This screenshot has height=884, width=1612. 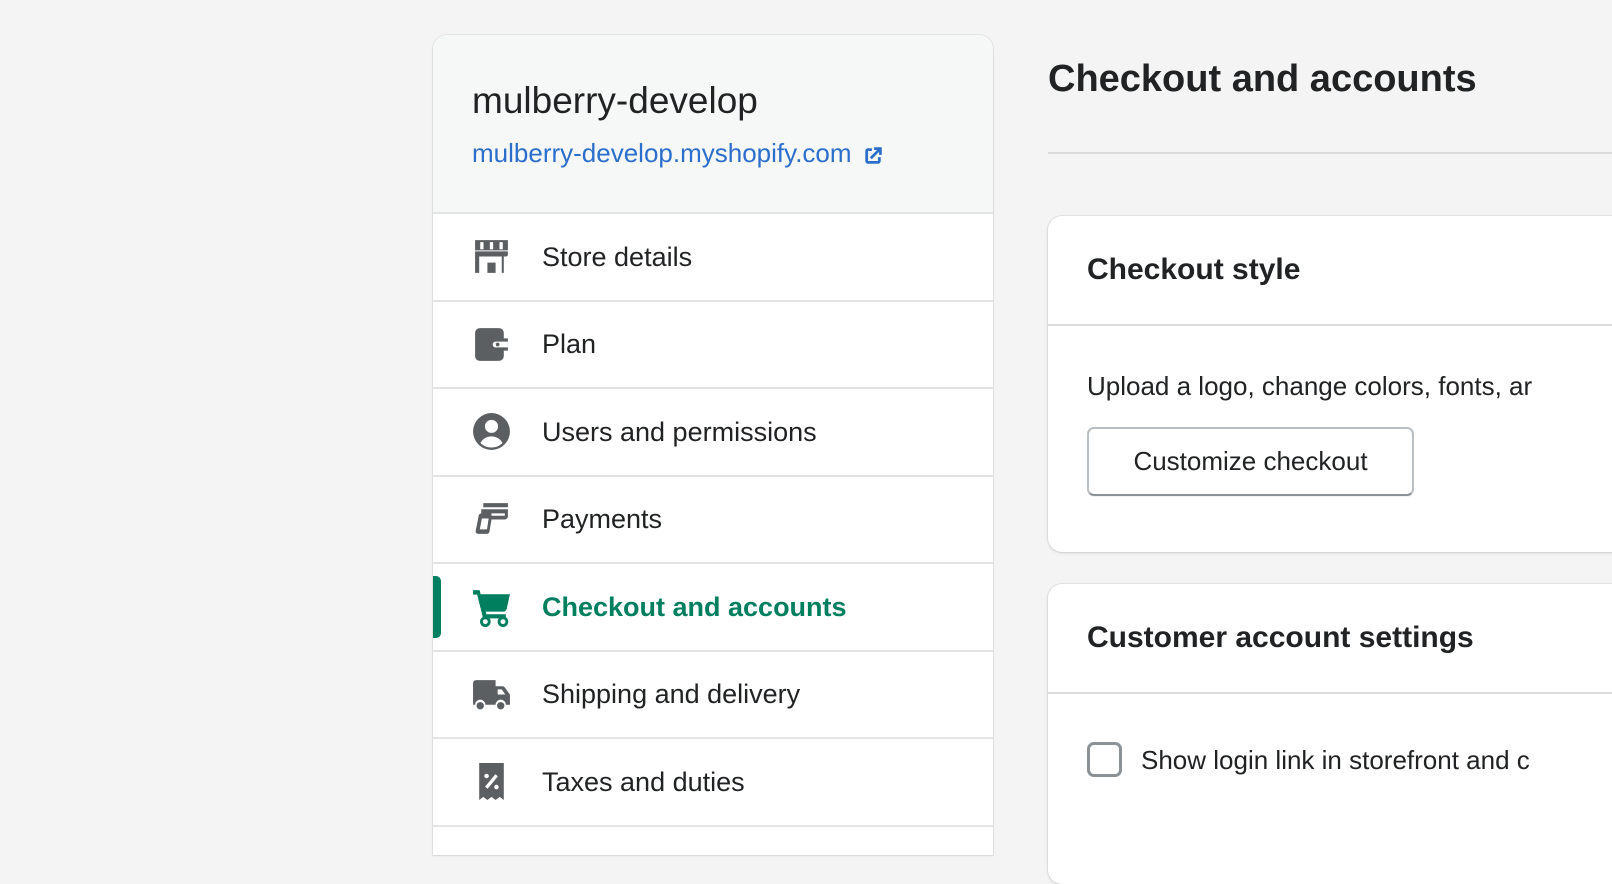 What do you see at coordinates (491, 694) in the screenshot?
I see `truck-icon` at bounding box center [491, 694].